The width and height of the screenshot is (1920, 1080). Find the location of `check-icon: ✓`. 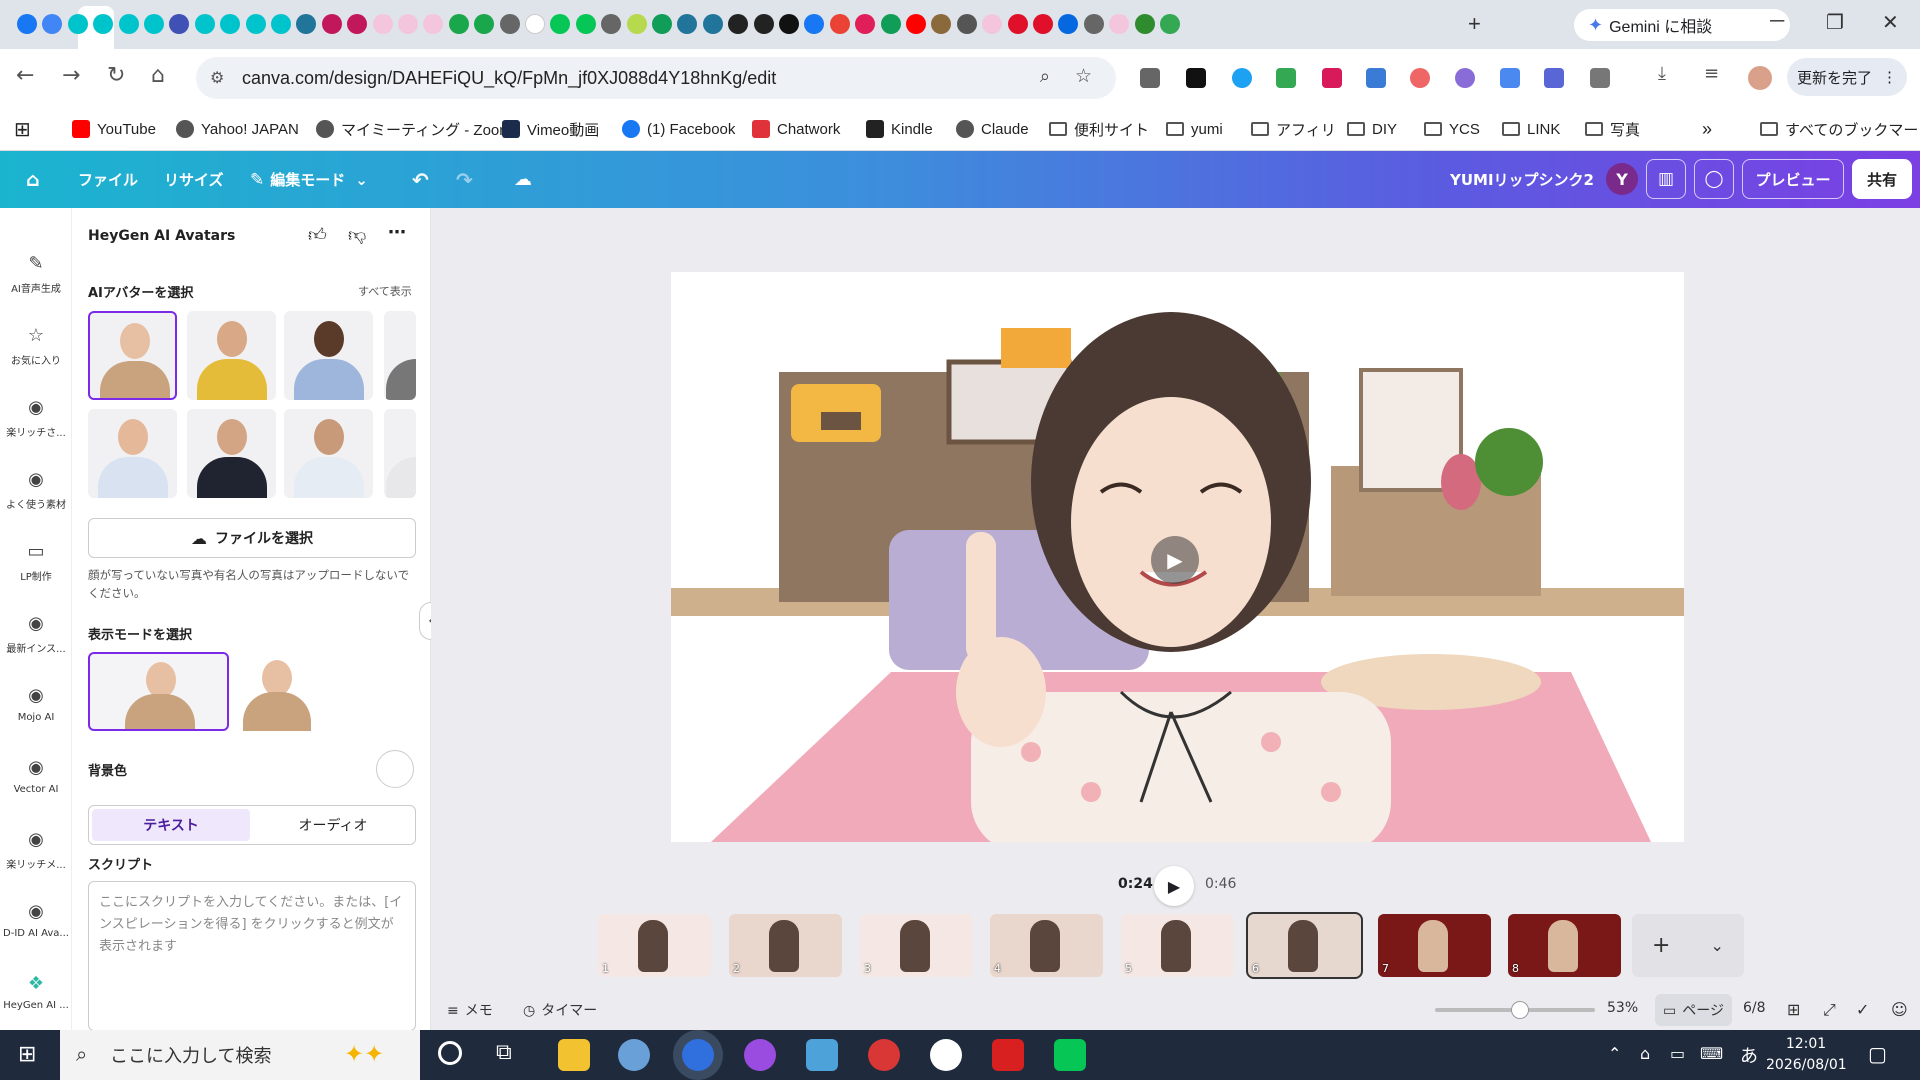

check-icon: ✓ is located at coordinates (1862, 1009).